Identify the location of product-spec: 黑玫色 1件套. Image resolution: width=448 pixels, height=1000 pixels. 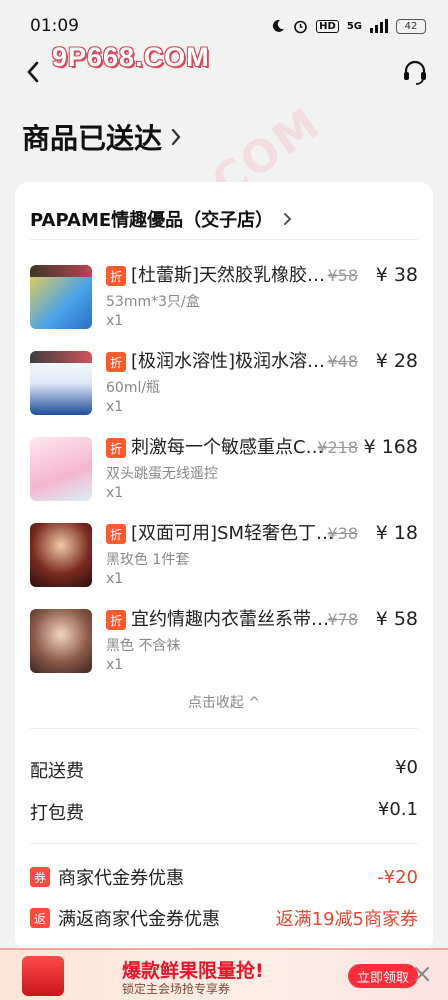
(148, 560).